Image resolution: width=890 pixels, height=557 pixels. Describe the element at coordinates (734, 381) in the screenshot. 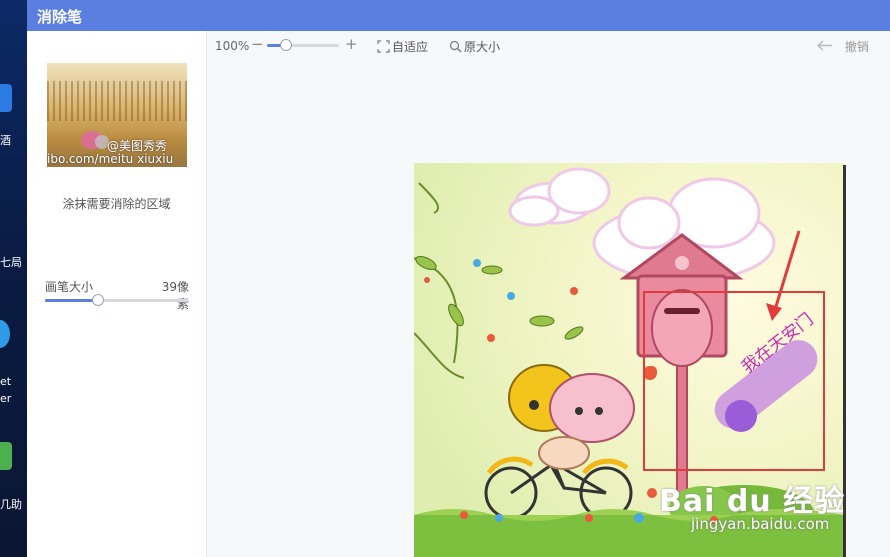

I see `annotation-red-box` at that location.